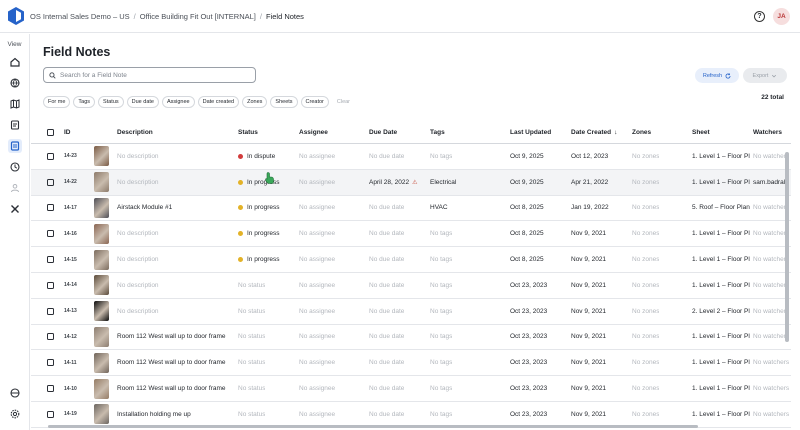 The width and height of the screenshot is (800, 430). I want to click on breadcrumb-org: OS Internal Sales Demo – US, so click(80, 16).